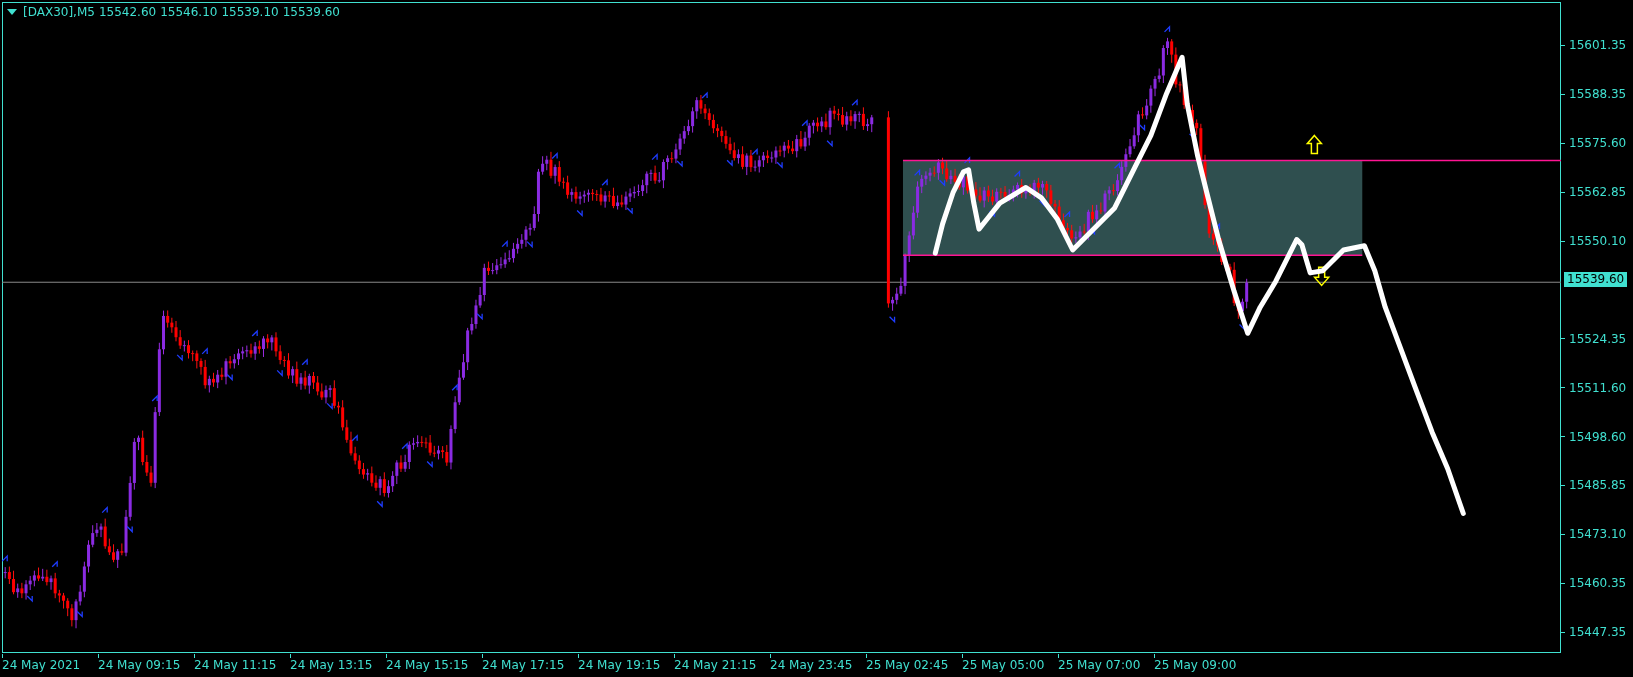  Describe the element at coordinates (428, 665) in the screenshot. I see `time-label: 24 May 15:15` at that location.